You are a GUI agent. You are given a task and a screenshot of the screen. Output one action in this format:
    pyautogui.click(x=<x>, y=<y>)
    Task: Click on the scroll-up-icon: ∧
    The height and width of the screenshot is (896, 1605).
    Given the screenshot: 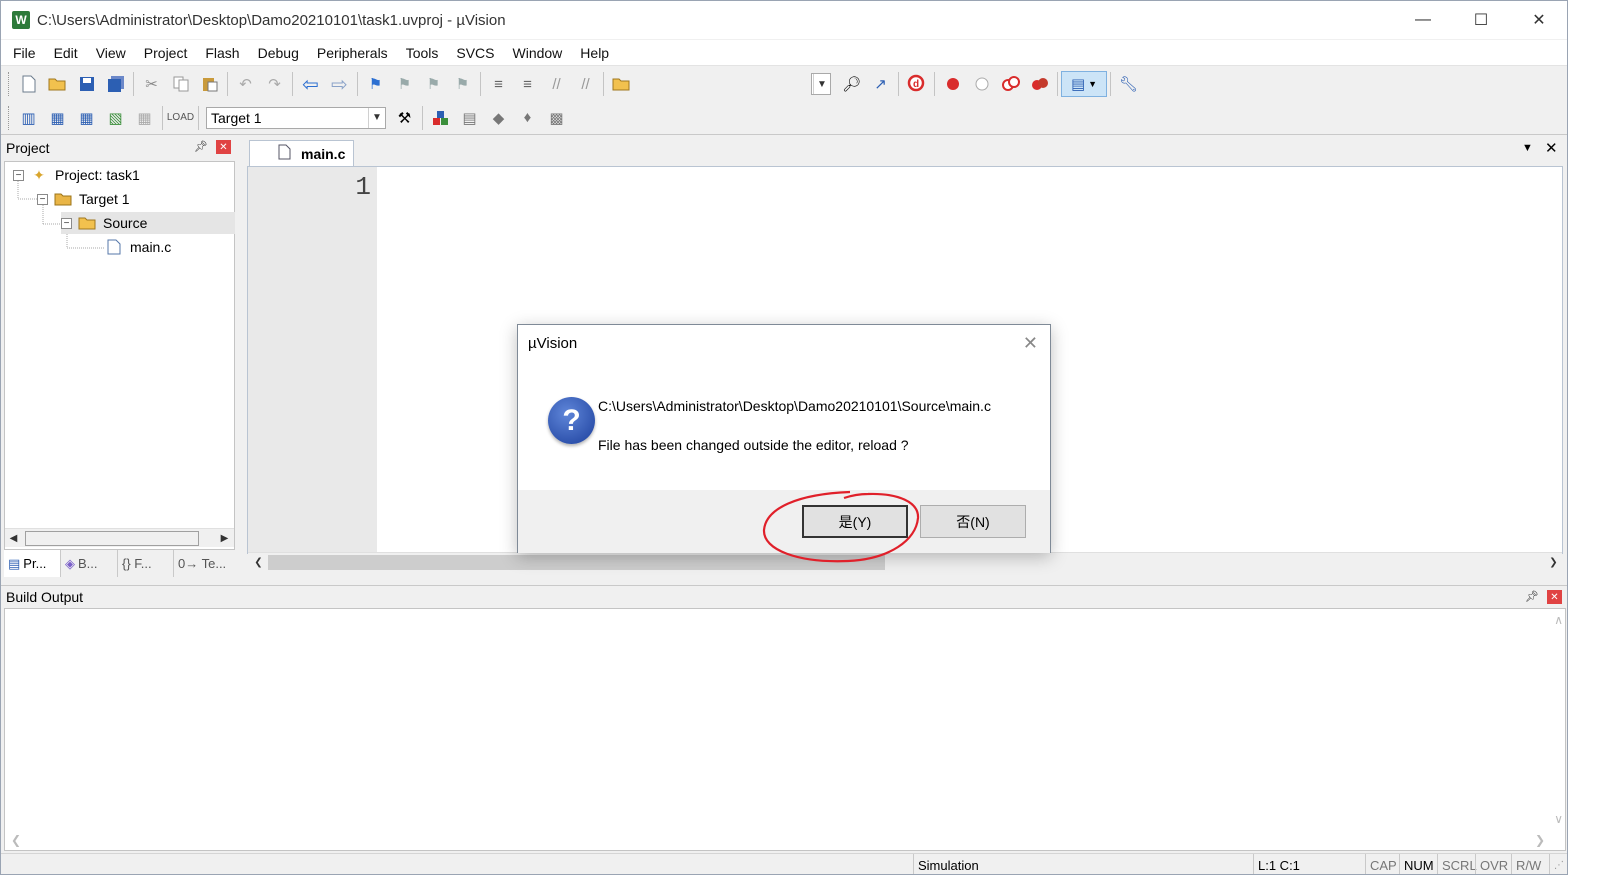 What is the action you would take?
    pyautogui.click(x=1558, y=620)
    